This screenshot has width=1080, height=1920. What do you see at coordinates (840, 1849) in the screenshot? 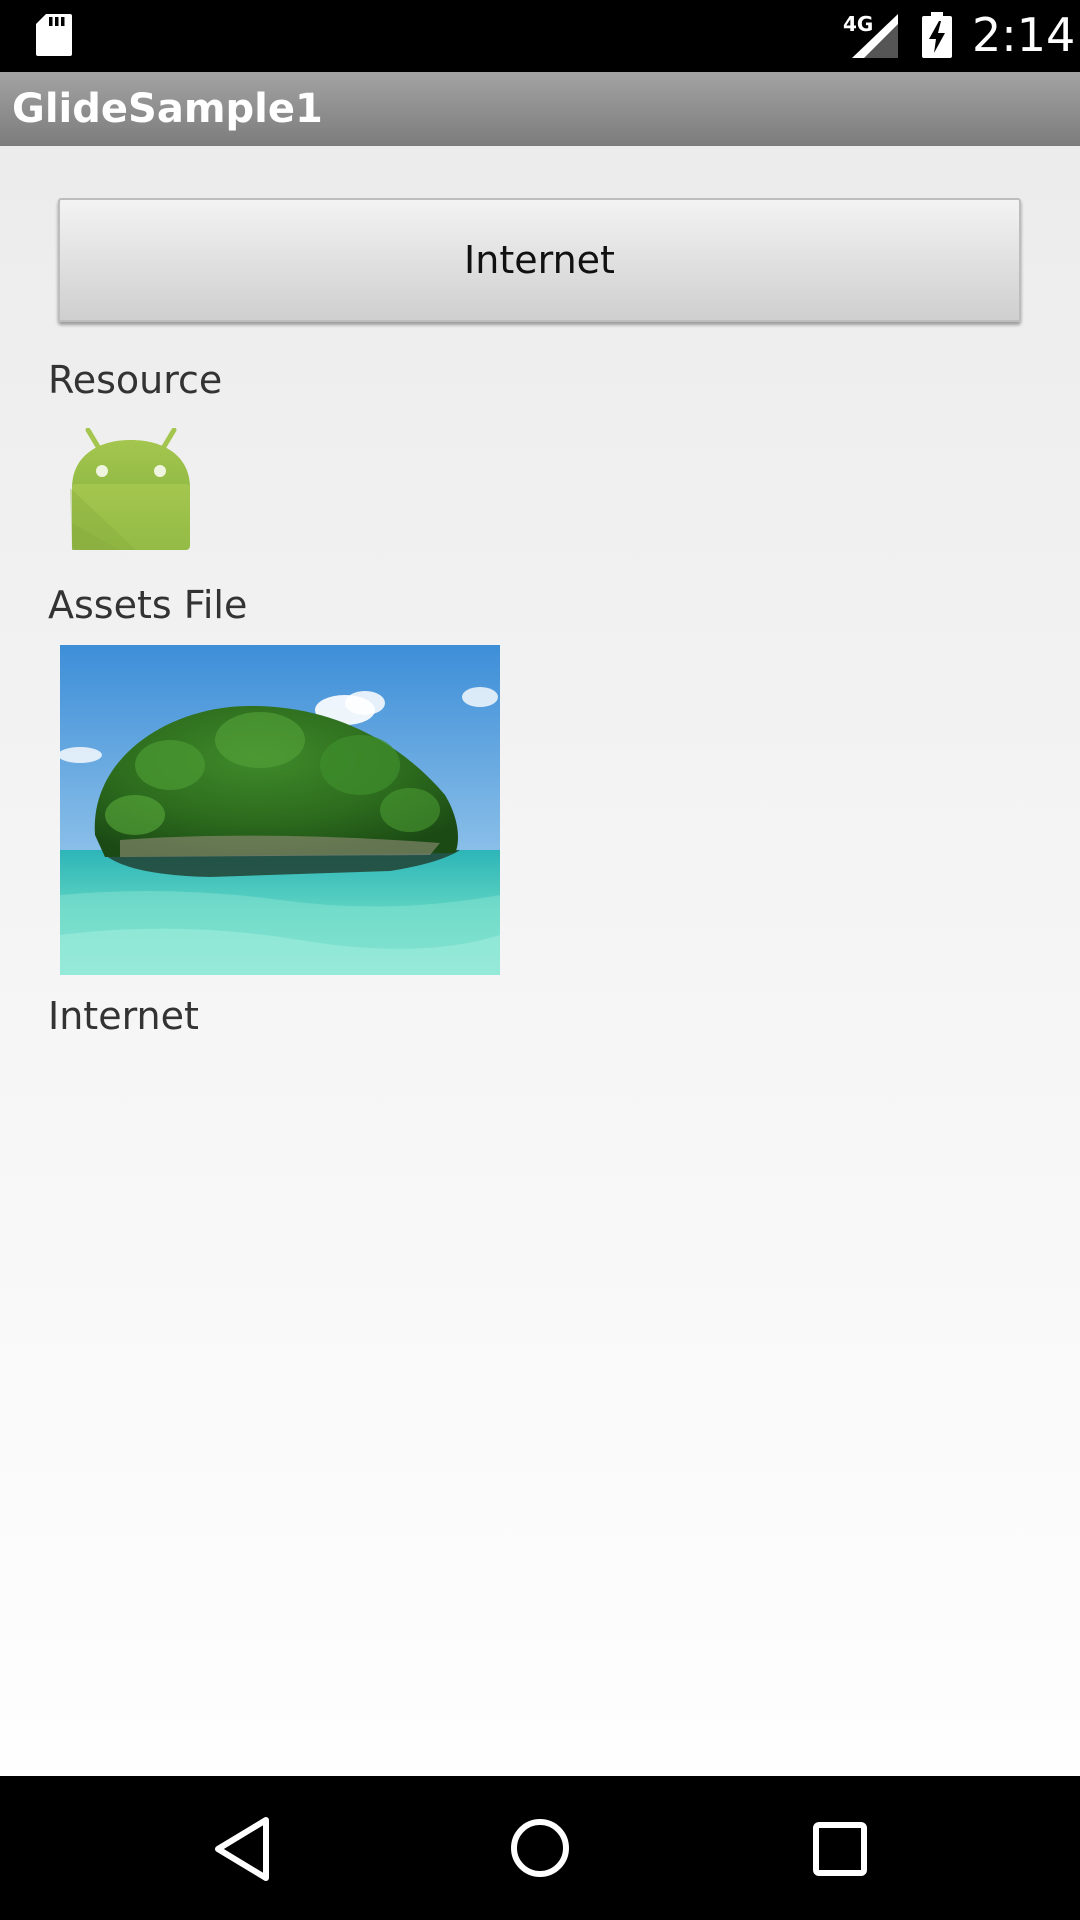
I see `recents-icon` at bounding box center [840, 1849].